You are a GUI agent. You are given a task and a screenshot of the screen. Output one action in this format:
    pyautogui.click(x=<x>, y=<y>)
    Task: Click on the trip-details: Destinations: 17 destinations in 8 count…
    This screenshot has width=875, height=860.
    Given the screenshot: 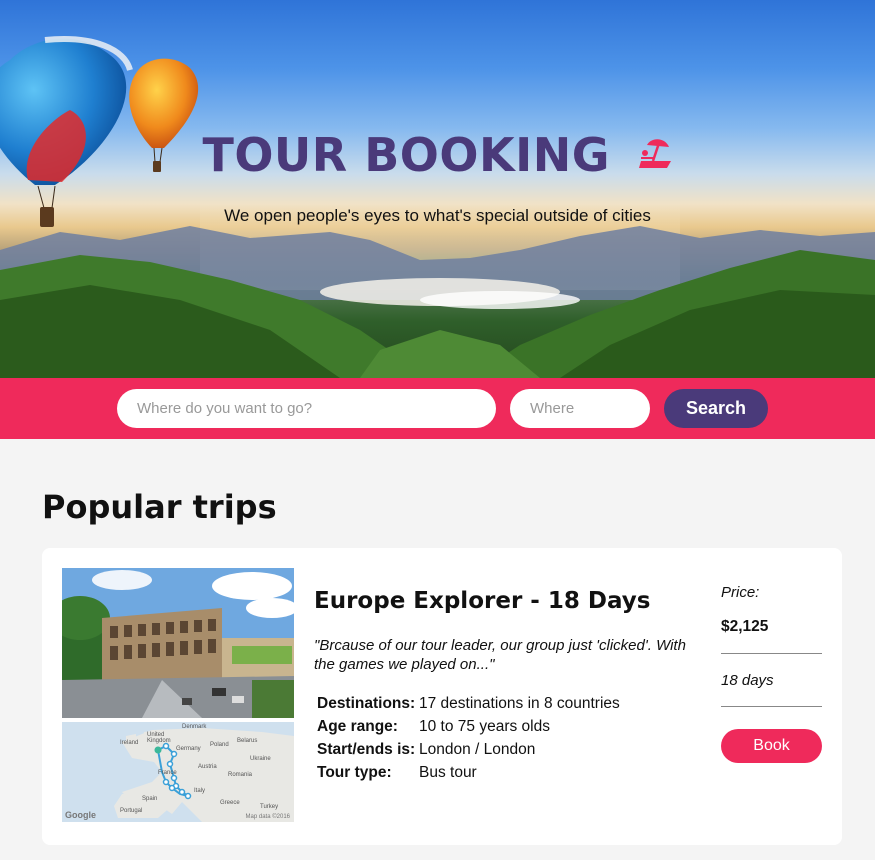 What is the action you would take?
    pyautogui.click(x=468, y=738)
    